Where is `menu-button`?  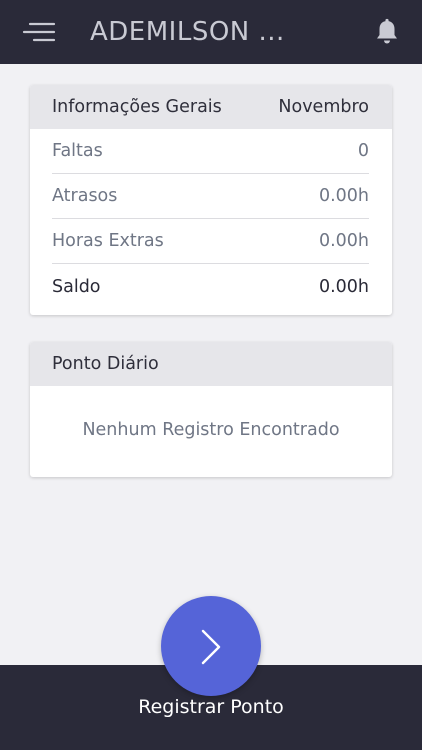 menu-button is located at coordinates (40, 32).